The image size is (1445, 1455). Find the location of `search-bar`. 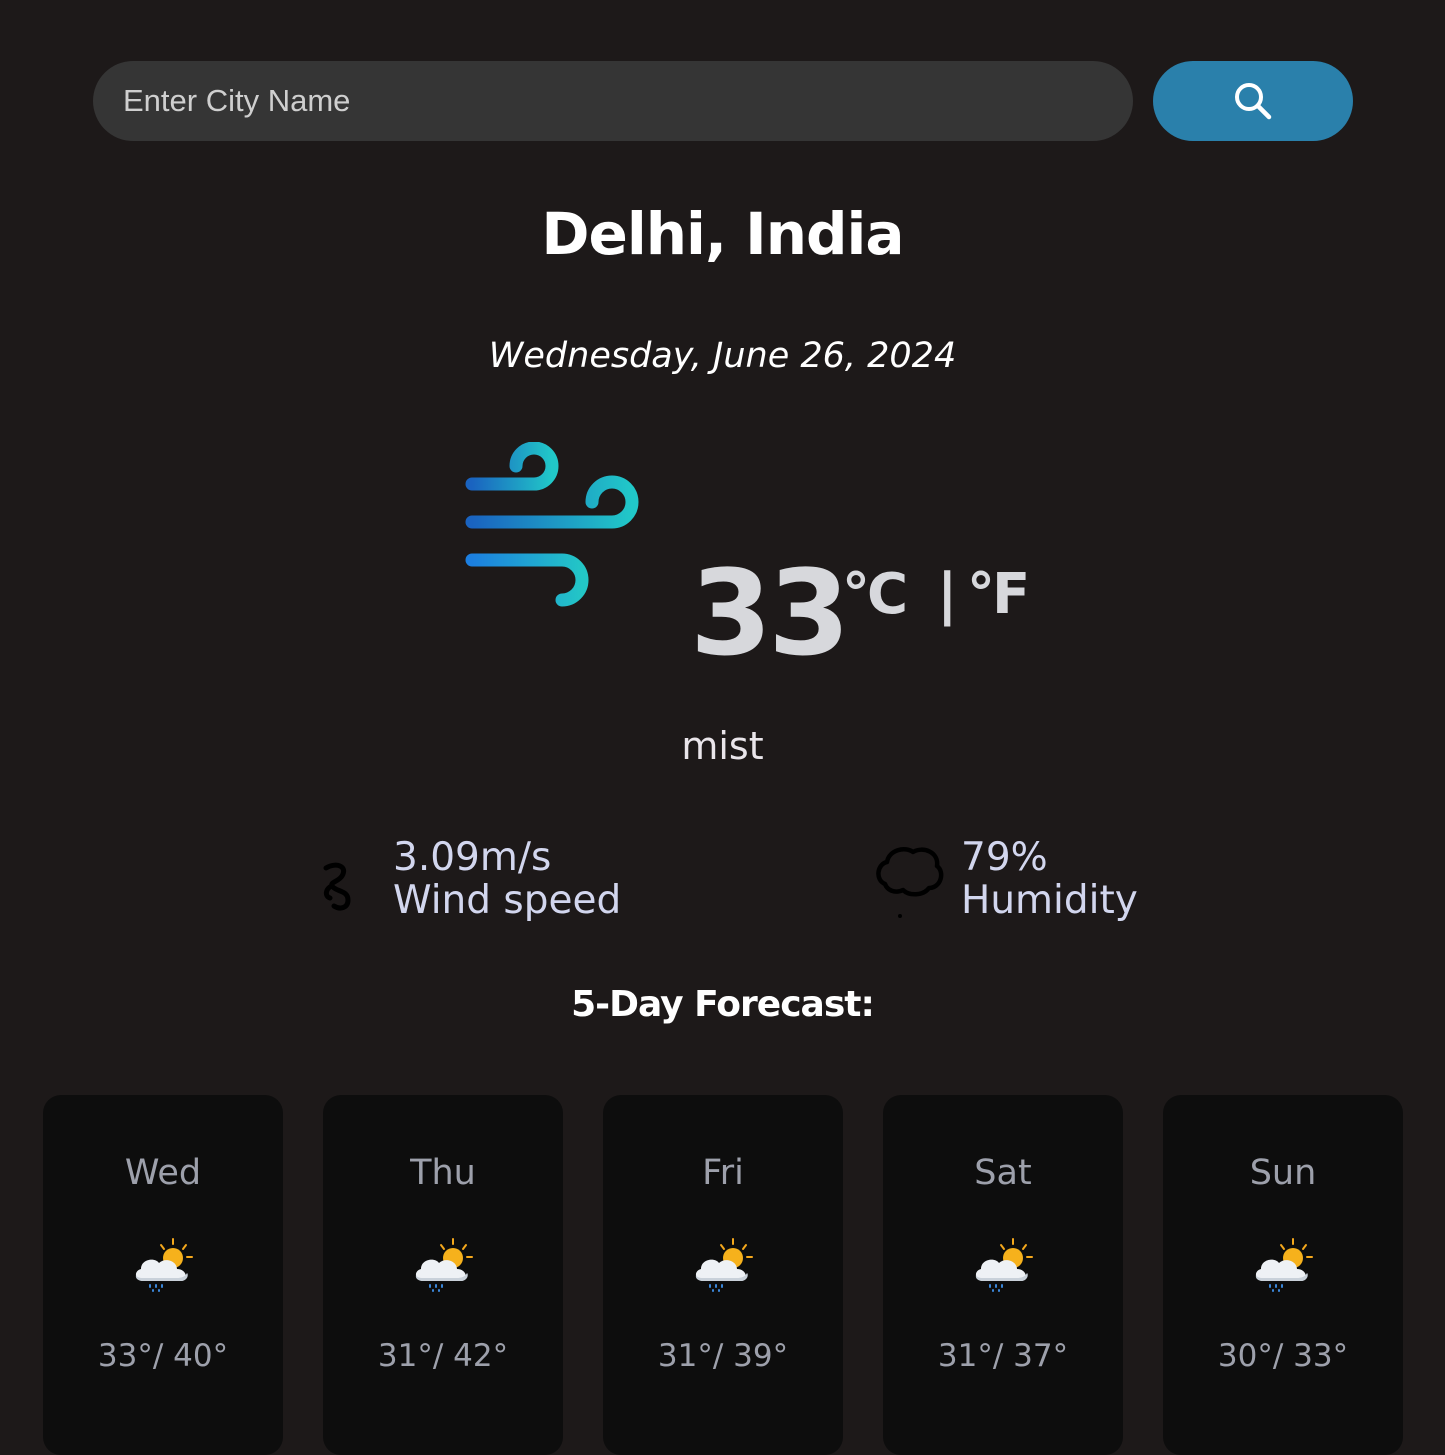

search-bar is located at coordinates (723, 101).